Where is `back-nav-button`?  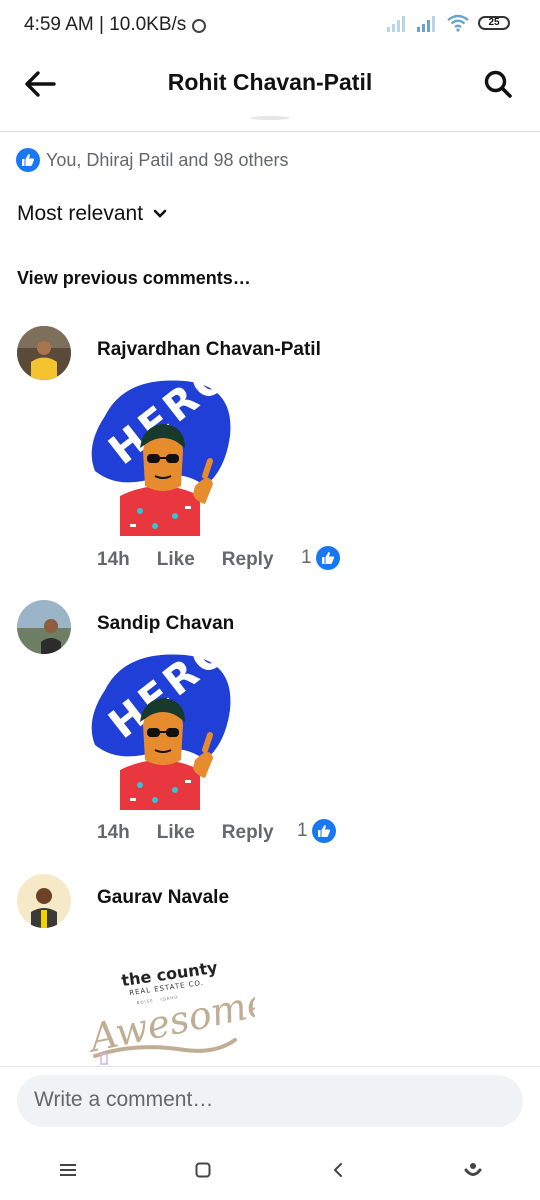 back-nav-button is located at coordinates (338, 1170).